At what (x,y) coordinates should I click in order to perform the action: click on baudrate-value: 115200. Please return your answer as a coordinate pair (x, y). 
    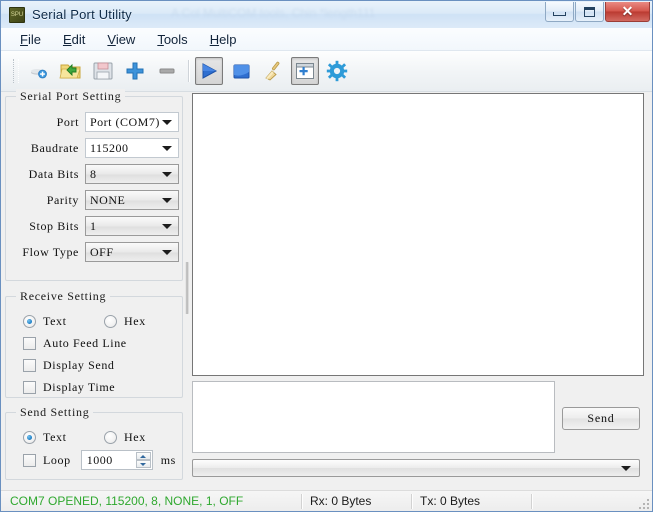
    Looking at the image, I should click on (109, 147).